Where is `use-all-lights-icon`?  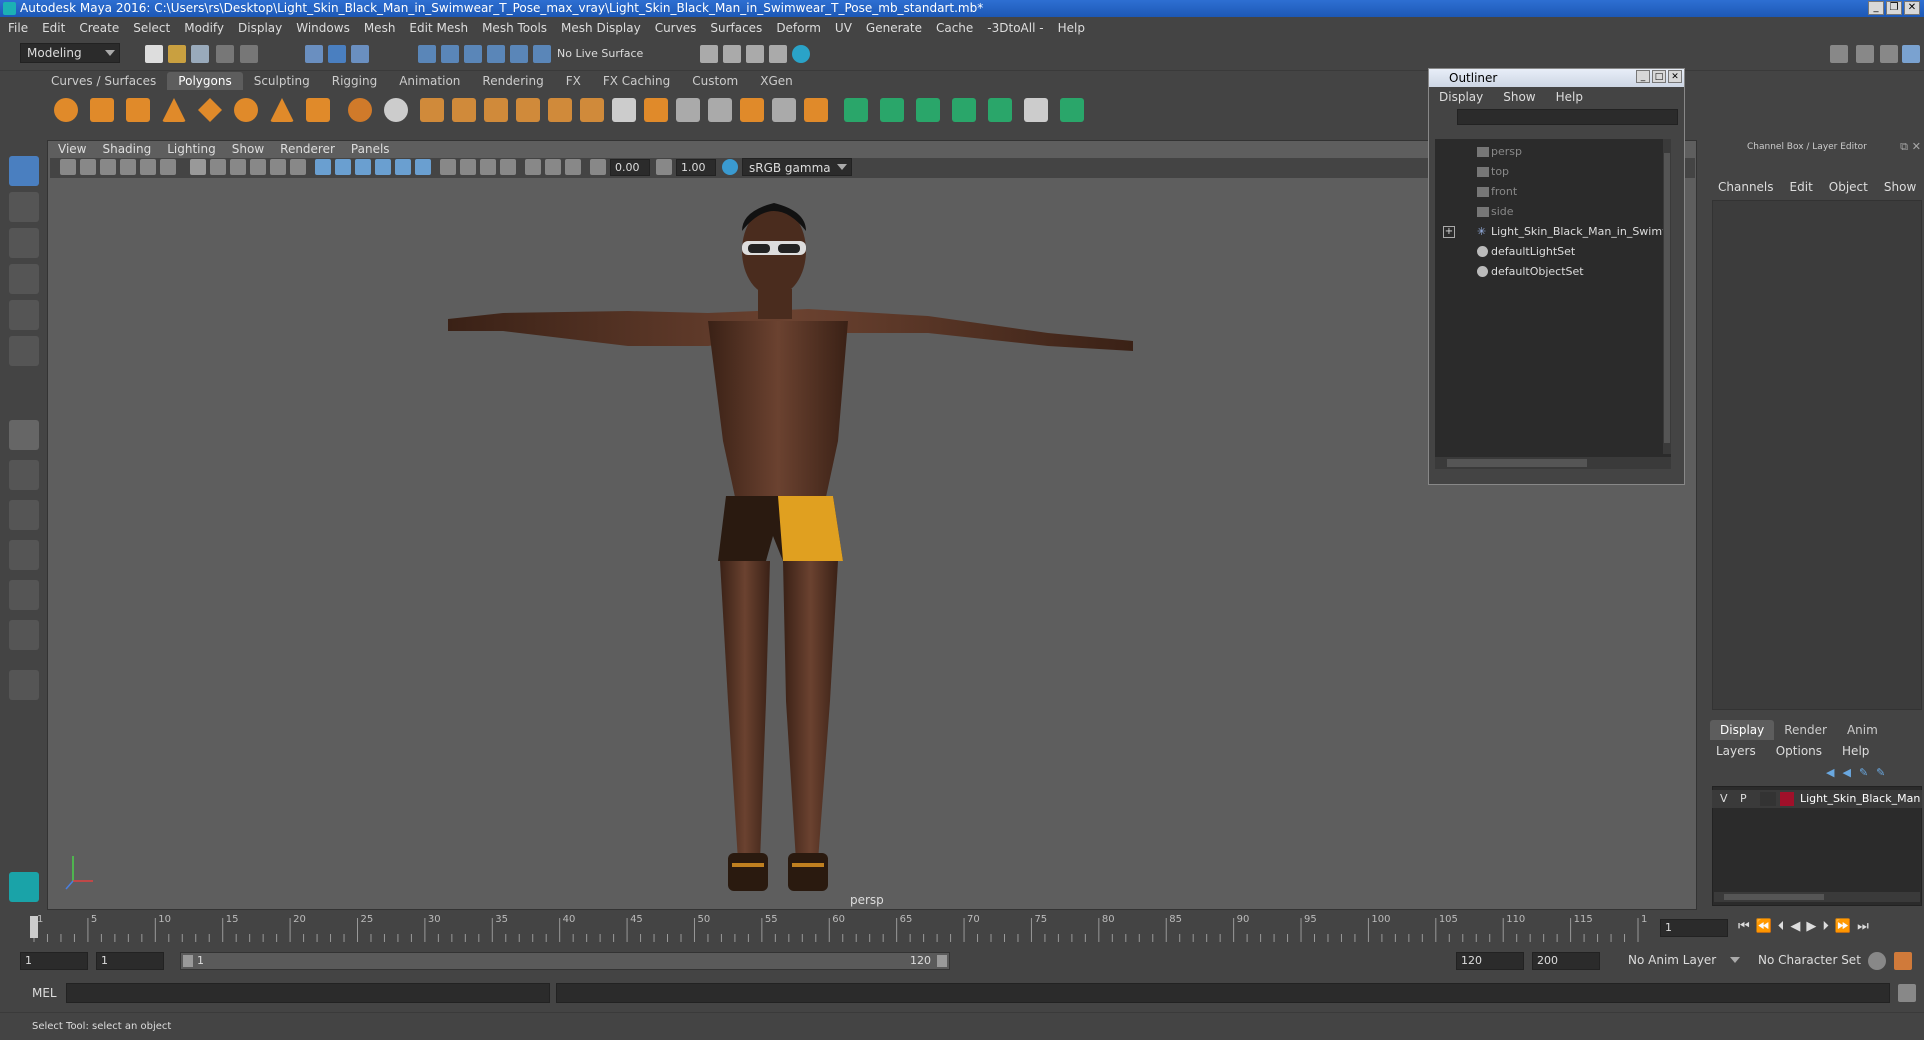
use-all-lights-icon is located at coordinates (403, 167).